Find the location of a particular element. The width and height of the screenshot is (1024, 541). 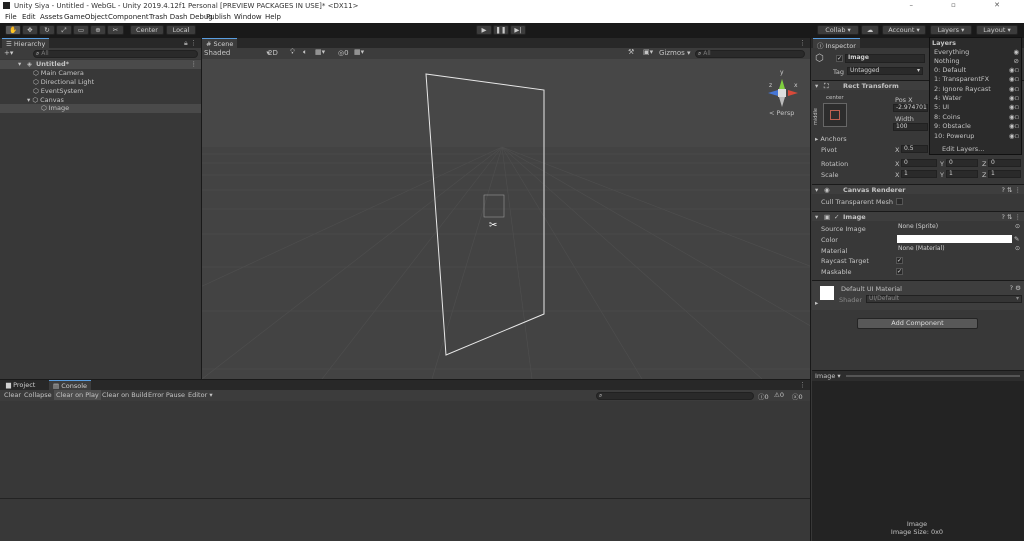

rotate-tool-icon: ↻ is located at coordinates (47, 30).